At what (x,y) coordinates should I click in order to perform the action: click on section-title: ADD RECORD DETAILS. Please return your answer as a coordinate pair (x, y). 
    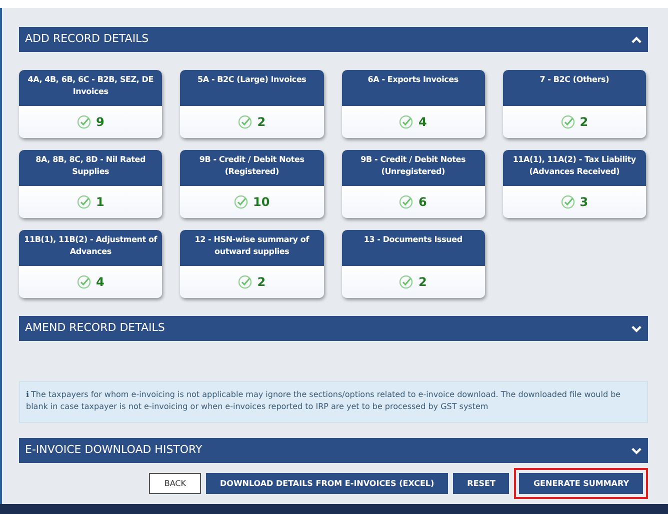
    Looking at the image, I should click on (87, 39).